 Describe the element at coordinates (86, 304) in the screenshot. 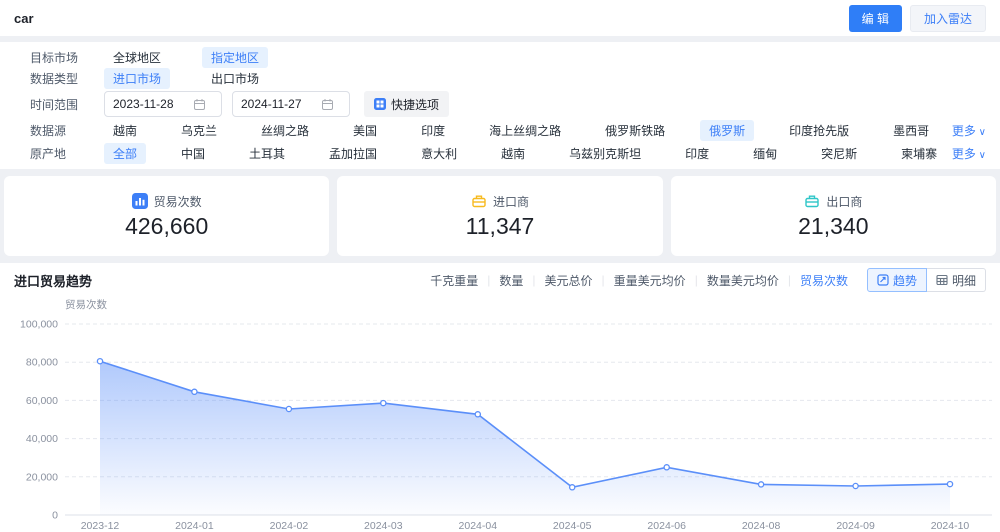

I see `svg-text: 贸易次数` at that location.